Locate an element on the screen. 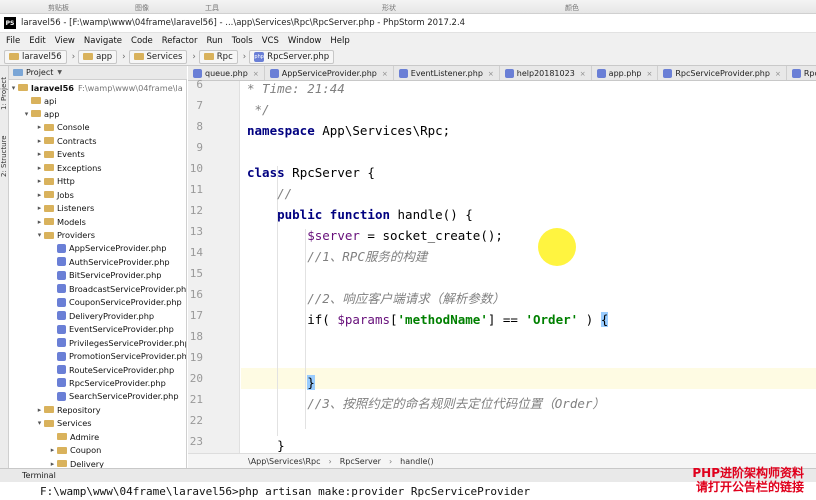  tree-file: PrivilegesServiceProvider.php is located at coordinates (117, 342).